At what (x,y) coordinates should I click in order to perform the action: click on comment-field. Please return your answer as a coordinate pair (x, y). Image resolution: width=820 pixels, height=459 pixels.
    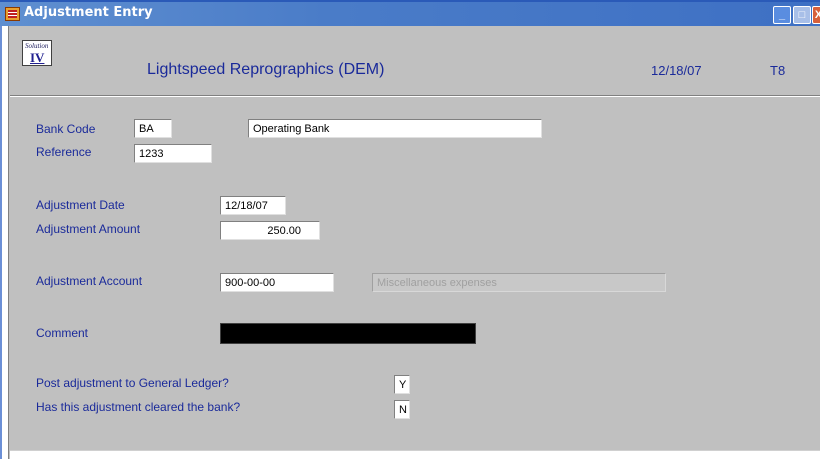
    Looking at the image, I should click on (348, 333).